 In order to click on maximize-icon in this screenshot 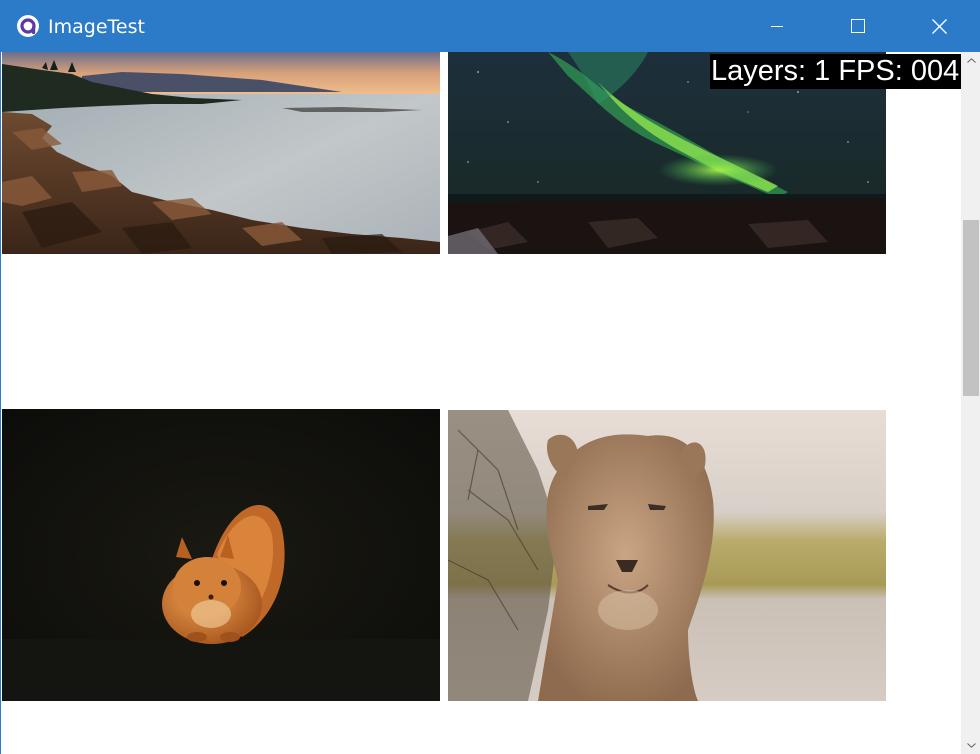, I will do `click(858, 26)`.